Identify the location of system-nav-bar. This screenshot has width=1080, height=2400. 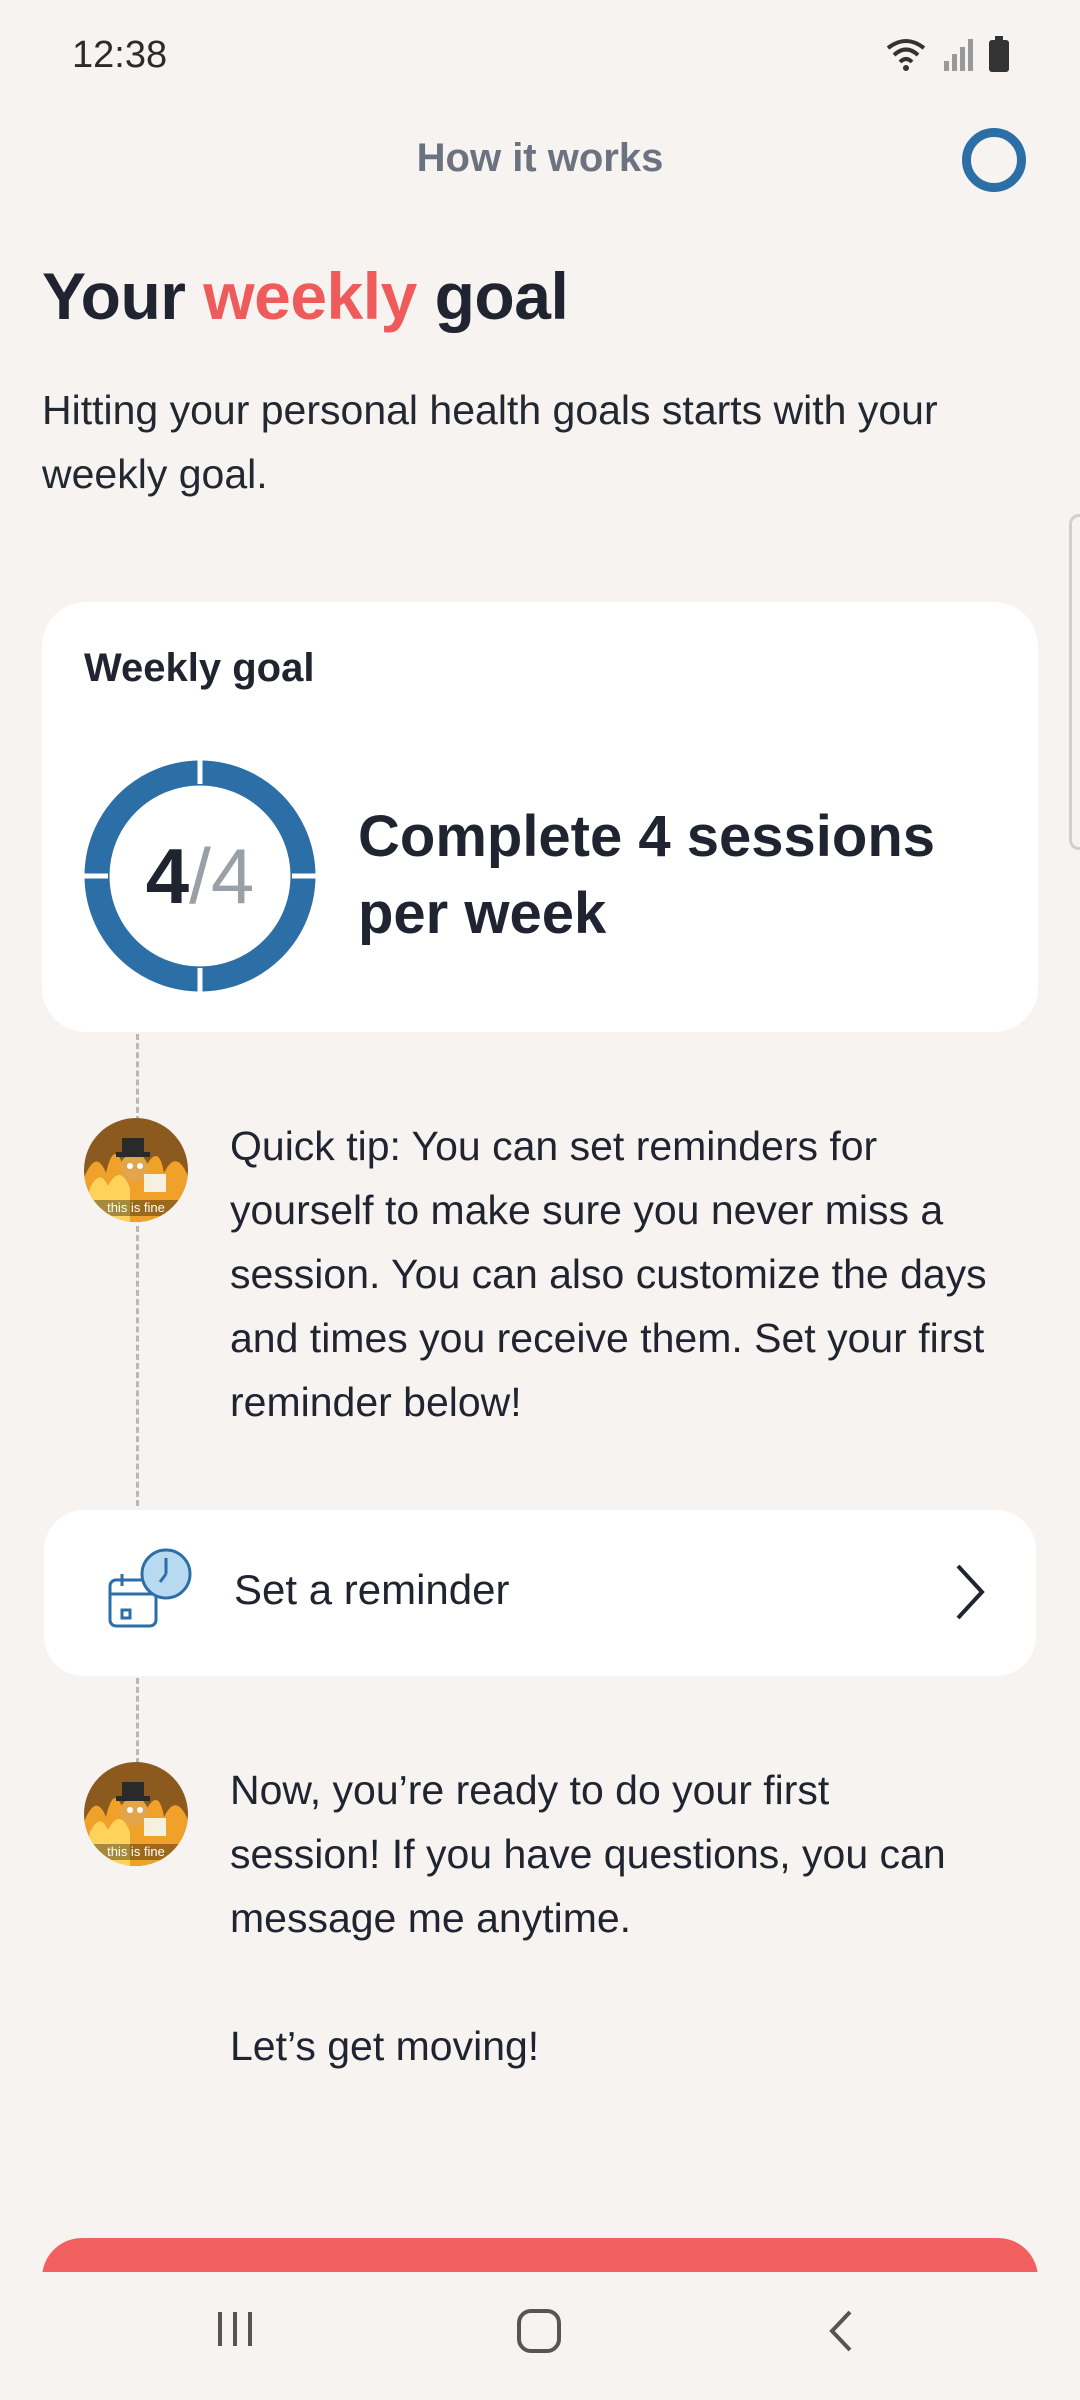
(540, 2336).